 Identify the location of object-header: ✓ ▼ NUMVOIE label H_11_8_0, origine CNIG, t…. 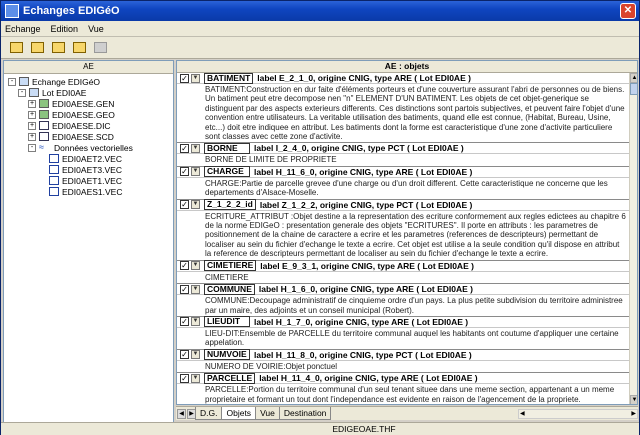
(403, 355).